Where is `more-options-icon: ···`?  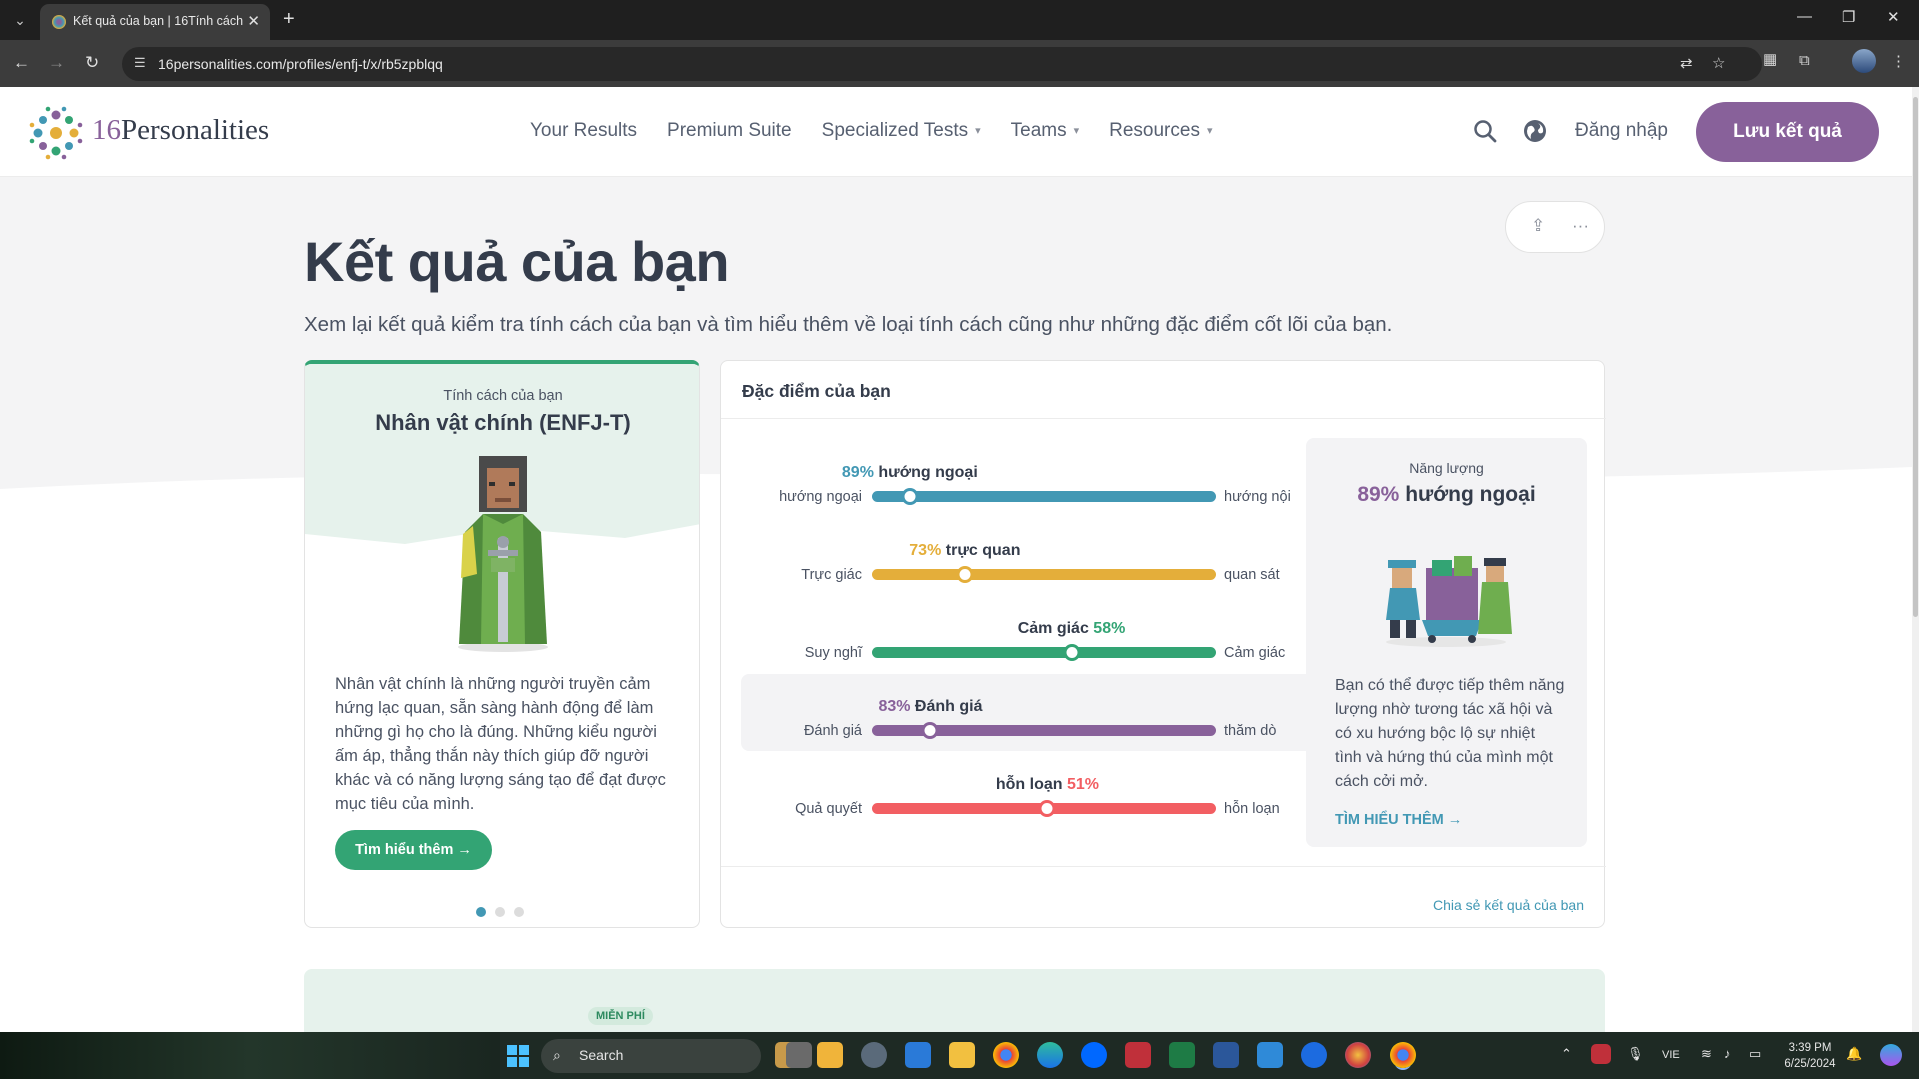 more-options-icon: ··· is located at coordinates (1580, 226).